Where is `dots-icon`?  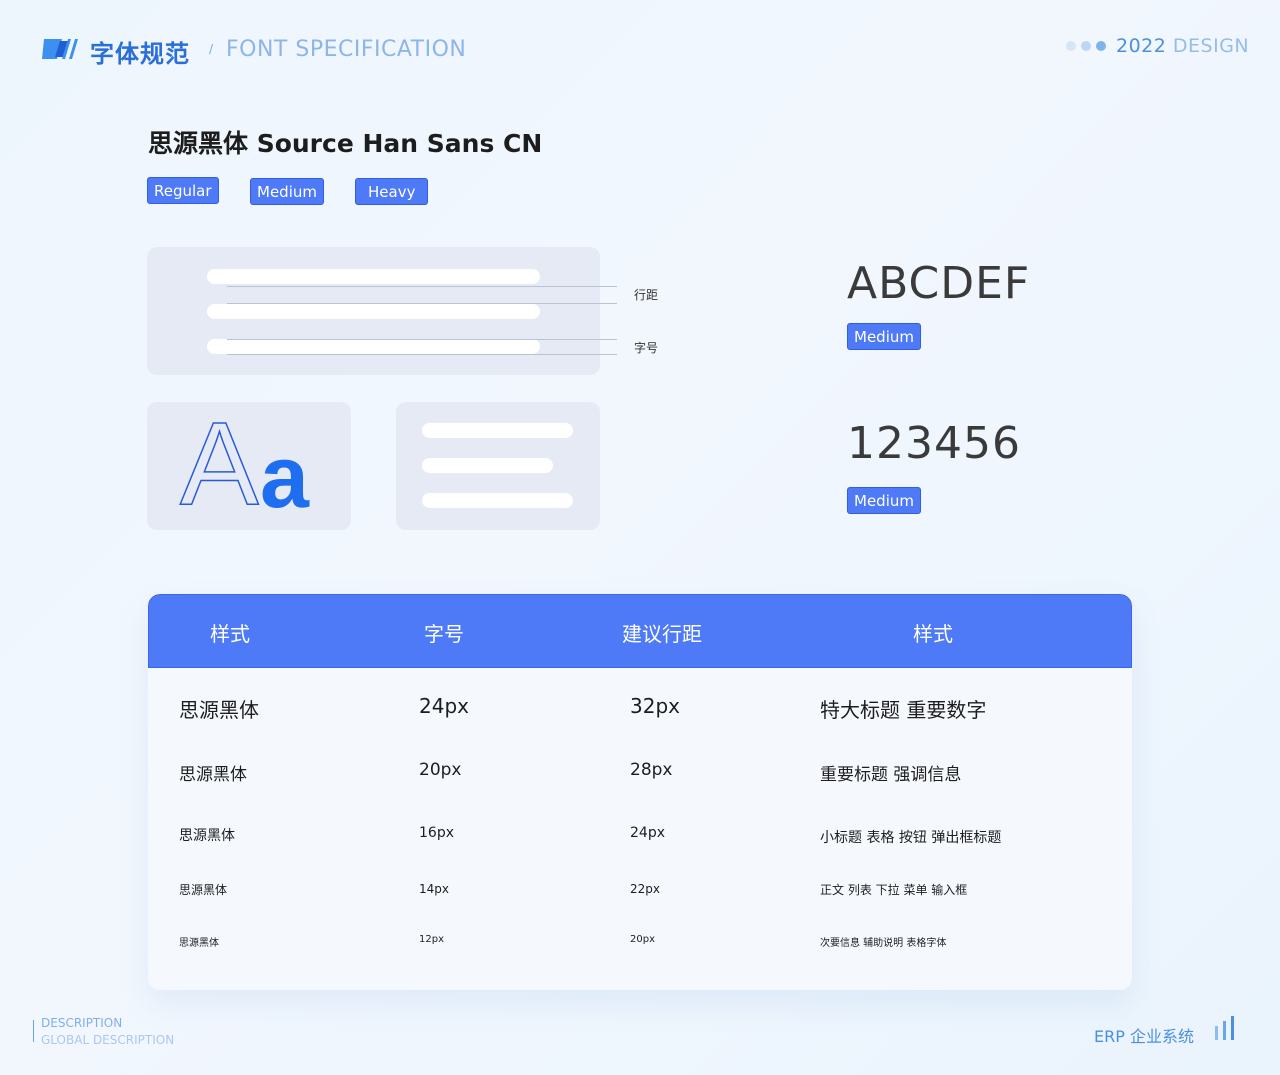 dots-icon is located at coordinates (1086, 46).